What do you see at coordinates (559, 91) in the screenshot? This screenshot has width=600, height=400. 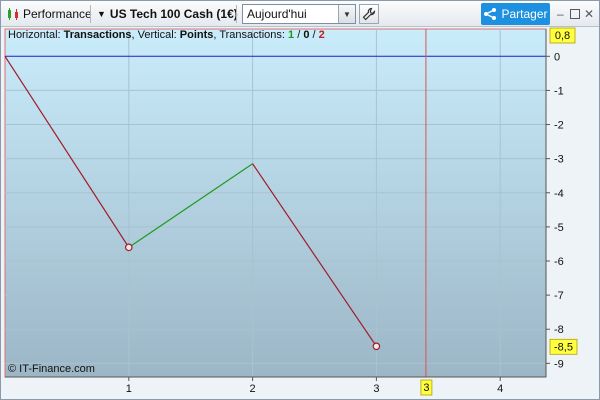 I see `y-tick-label: -1` at bounding box center [559, 91].